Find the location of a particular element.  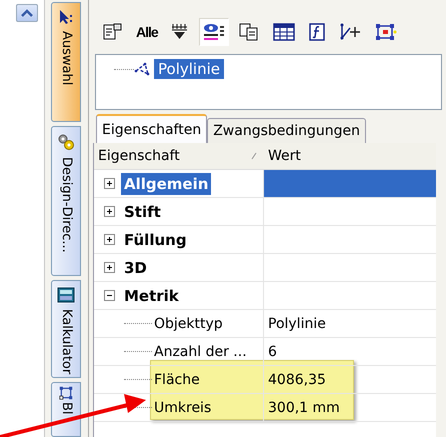

property-name: Objekttyp is located at coordinates (187, 324).